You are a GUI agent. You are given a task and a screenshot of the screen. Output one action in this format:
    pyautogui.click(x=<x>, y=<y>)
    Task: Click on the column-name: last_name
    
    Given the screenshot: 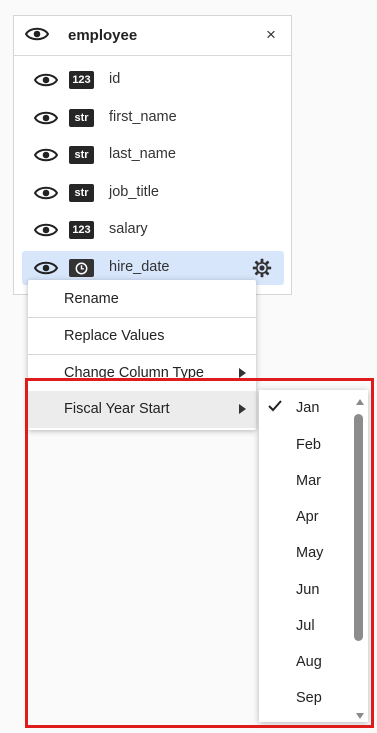 What is the action you would take?
    pyautogui.click(x=142, y=154)
    